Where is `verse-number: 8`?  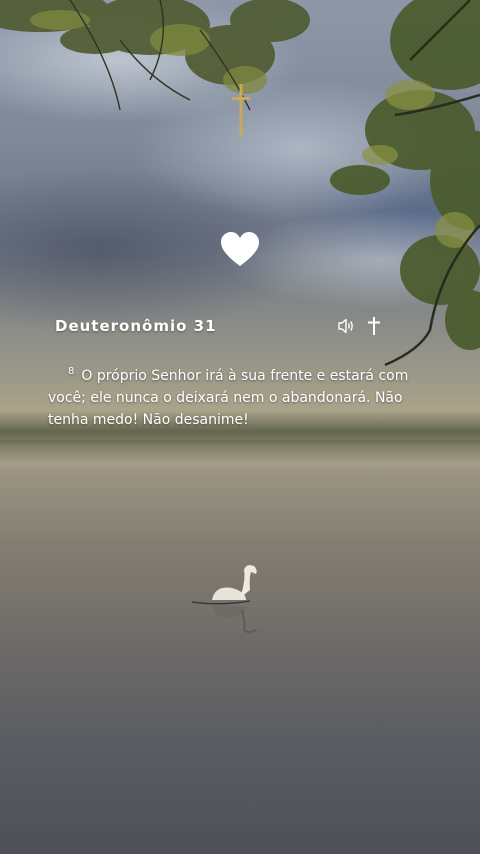 verse-number: 8 is located at coordinates (71, 371).